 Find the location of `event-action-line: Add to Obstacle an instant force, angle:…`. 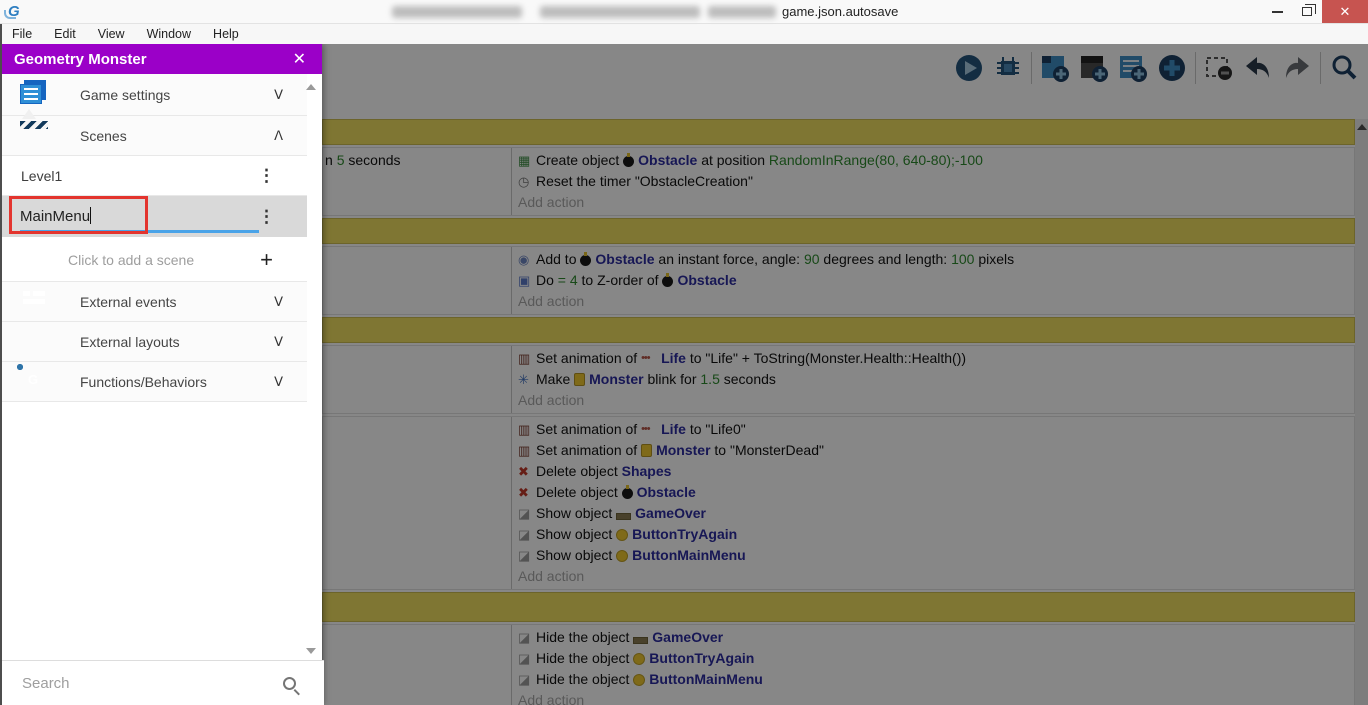

event-action-line: Add to Obstacle an instant force, angle:… is located at coordinates (936, 259).